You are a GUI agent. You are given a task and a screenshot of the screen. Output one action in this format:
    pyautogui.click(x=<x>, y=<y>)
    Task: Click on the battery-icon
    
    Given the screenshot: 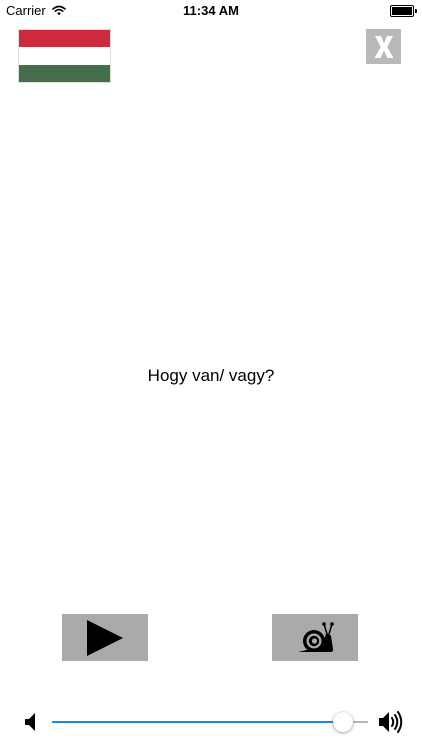 What is the action you would take?
    pyautogui.click(x=403, y=11)
    